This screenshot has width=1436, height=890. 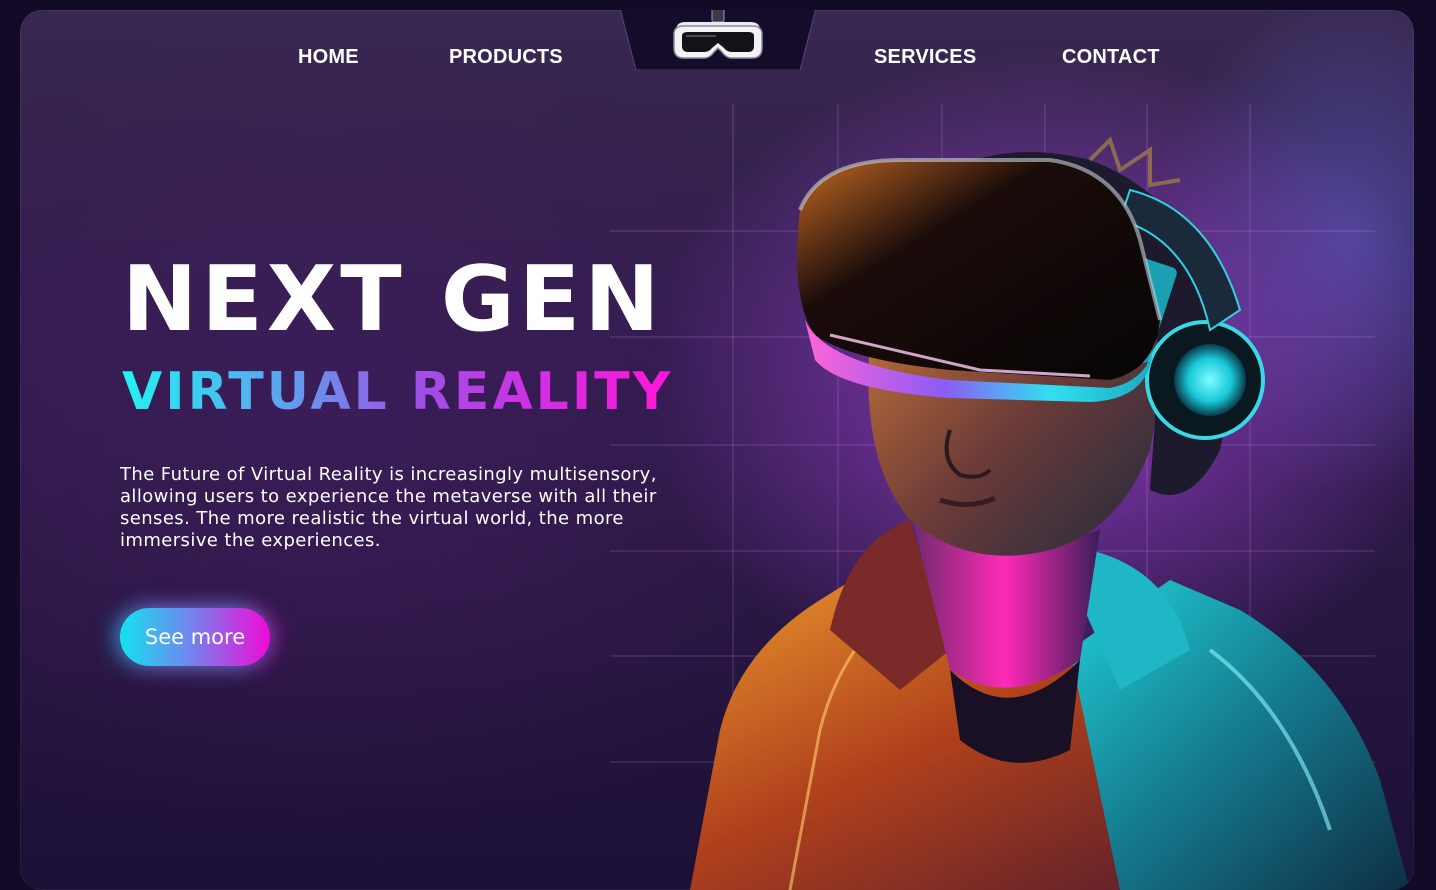 What do you see at coordinates (195, 637) in the screenshot?
I see `see-more-button: See more` at bounding box center [195, 637].